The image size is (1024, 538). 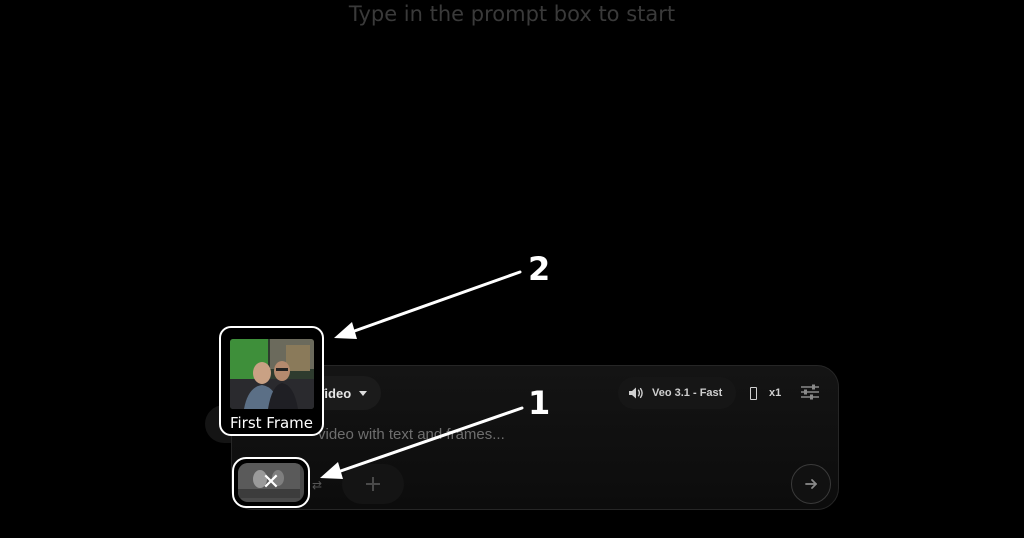 I want to click on send-button, so click(x=811, y=484).